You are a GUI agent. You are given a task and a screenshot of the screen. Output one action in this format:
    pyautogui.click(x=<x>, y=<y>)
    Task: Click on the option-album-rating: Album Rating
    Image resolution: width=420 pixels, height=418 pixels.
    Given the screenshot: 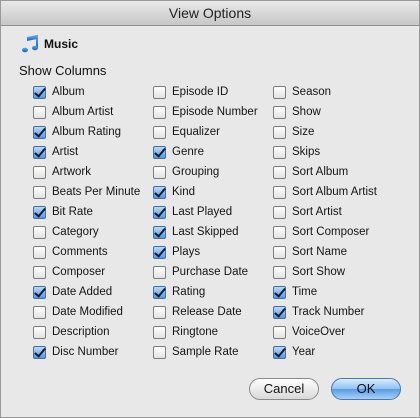 What is the action you would take?
    pyautogui.click(x=95, y=132)
    